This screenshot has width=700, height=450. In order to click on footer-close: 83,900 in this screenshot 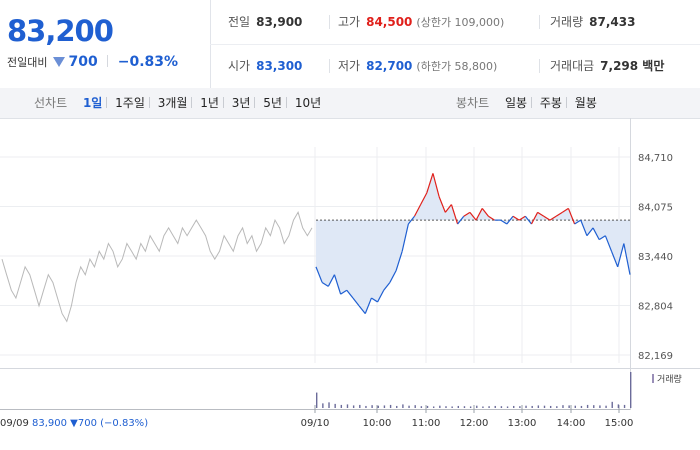, I will do `click(51, 423)`.